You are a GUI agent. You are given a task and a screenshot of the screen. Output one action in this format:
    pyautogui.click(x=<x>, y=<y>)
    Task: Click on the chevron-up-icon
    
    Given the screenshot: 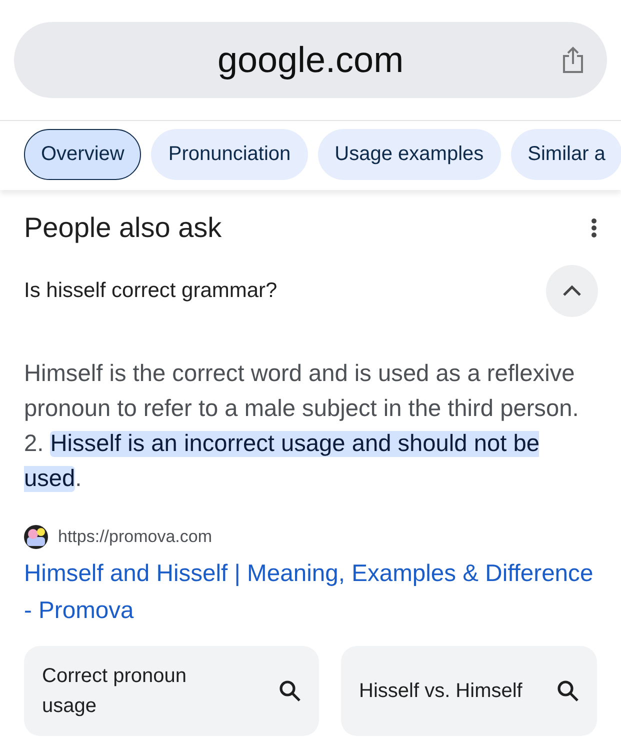 What is the action you would take?
    pyautogui.click(x=572, y=291)
    